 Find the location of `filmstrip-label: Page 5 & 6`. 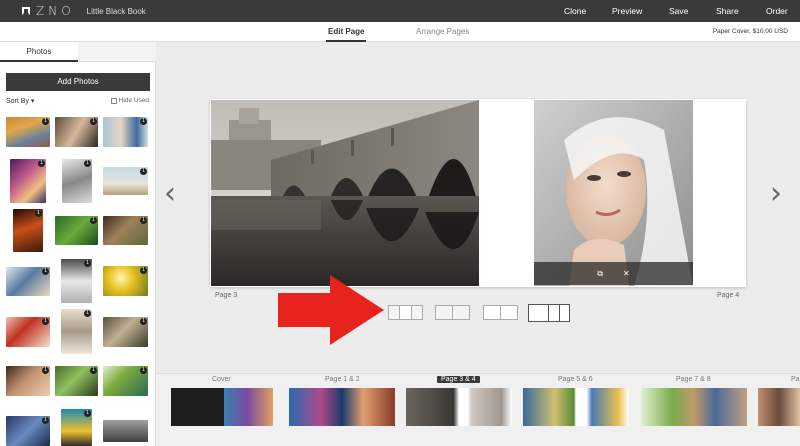

filmstrip-label: Page 5 & 6 is located at coordinates (575, 379).